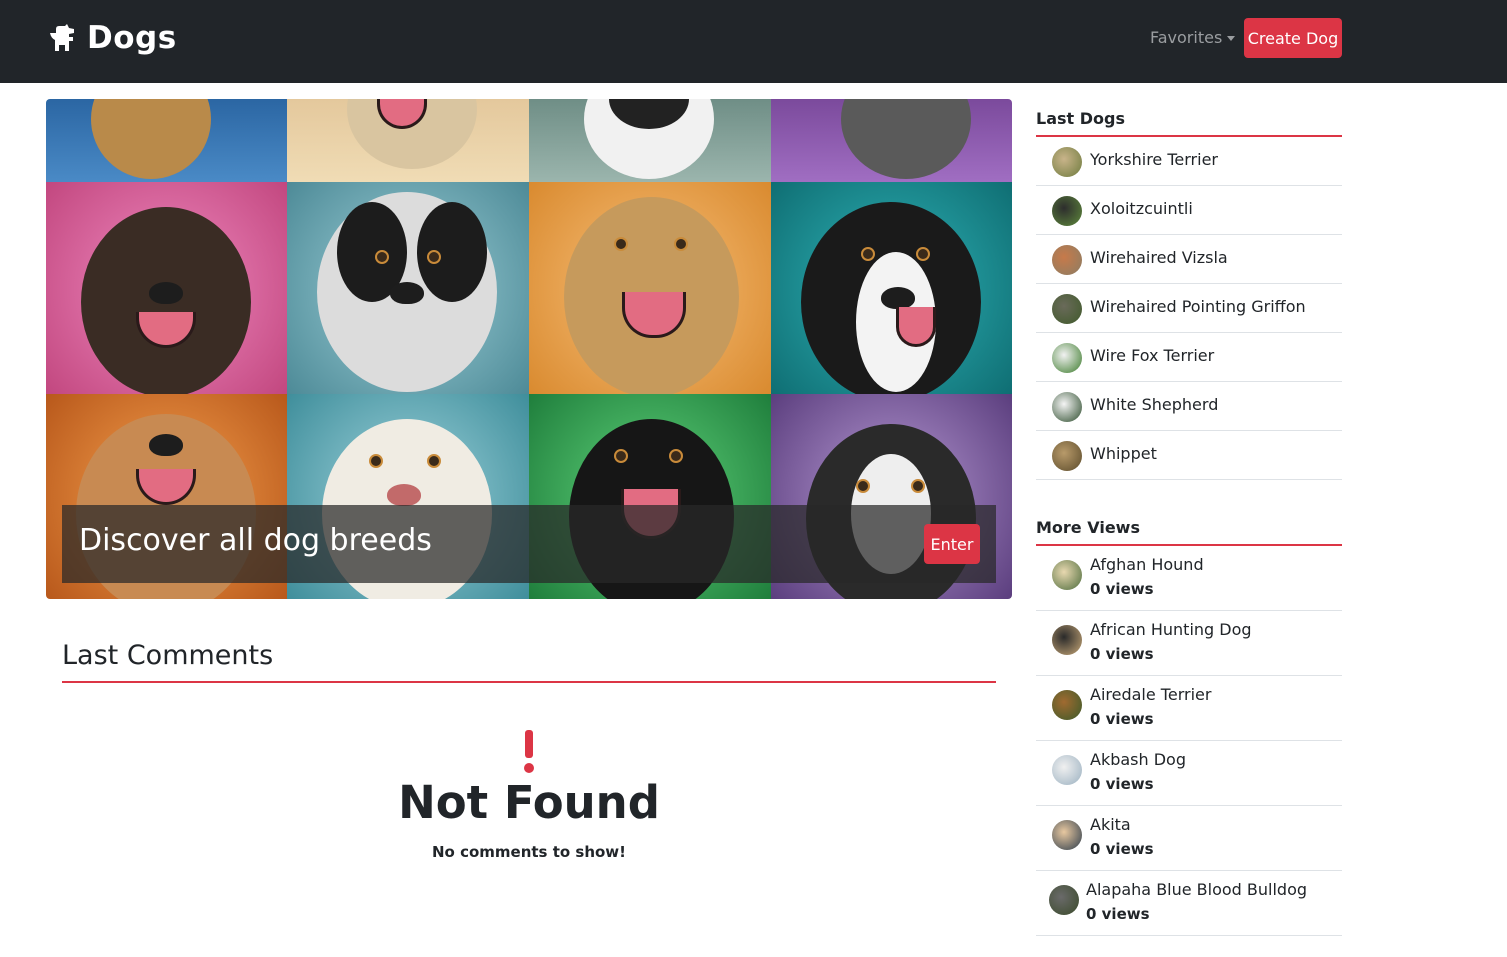  Describe the element at coordinates (1189, 708) in the screenshot. I see `list-item: Airedale Terrier 0 views` at that location.